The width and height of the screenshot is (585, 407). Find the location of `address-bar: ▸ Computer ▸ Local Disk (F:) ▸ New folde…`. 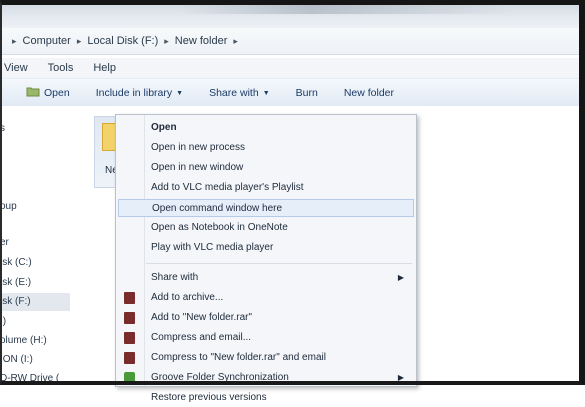

address-bar: ▸ Computer ▸ Local Disk (F:) ▸ New folde… is located at coordinates (292, 41).